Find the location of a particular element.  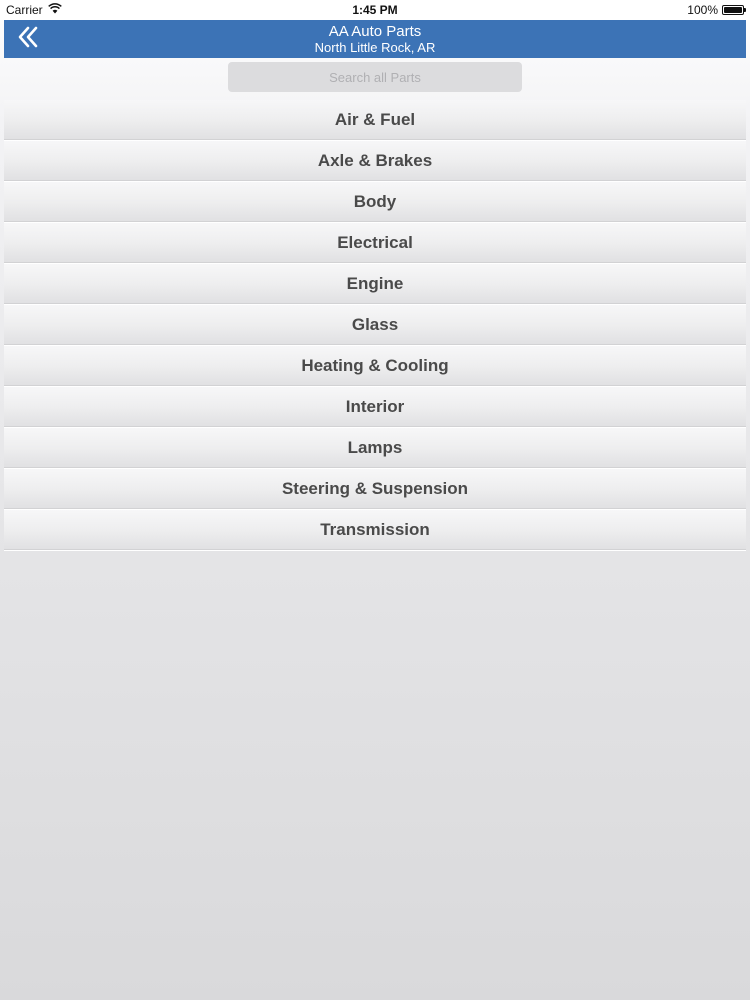

battery-icon is located at coordinates (734, 10).